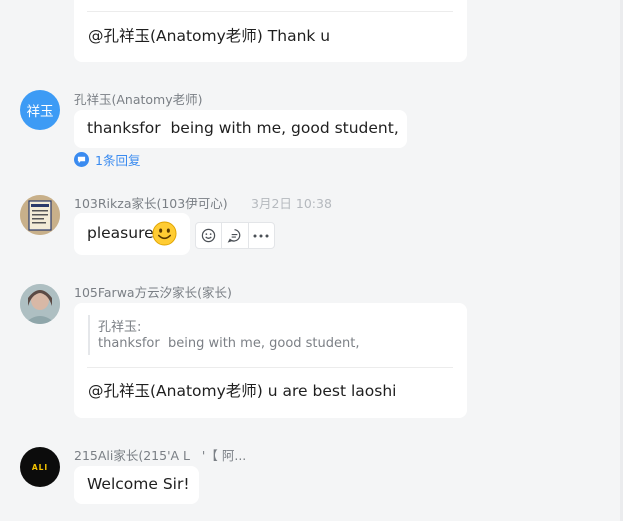 The image size is (623, 521). I want to click on message-text: Welcome Sir!, so click(138, 484).